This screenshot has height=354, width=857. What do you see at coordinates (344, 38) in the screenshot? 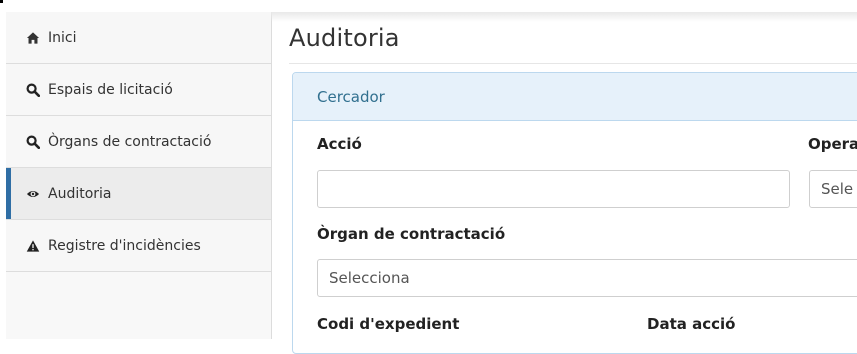
I see `page-title: Auditoria` at bounding box center [344, 38].